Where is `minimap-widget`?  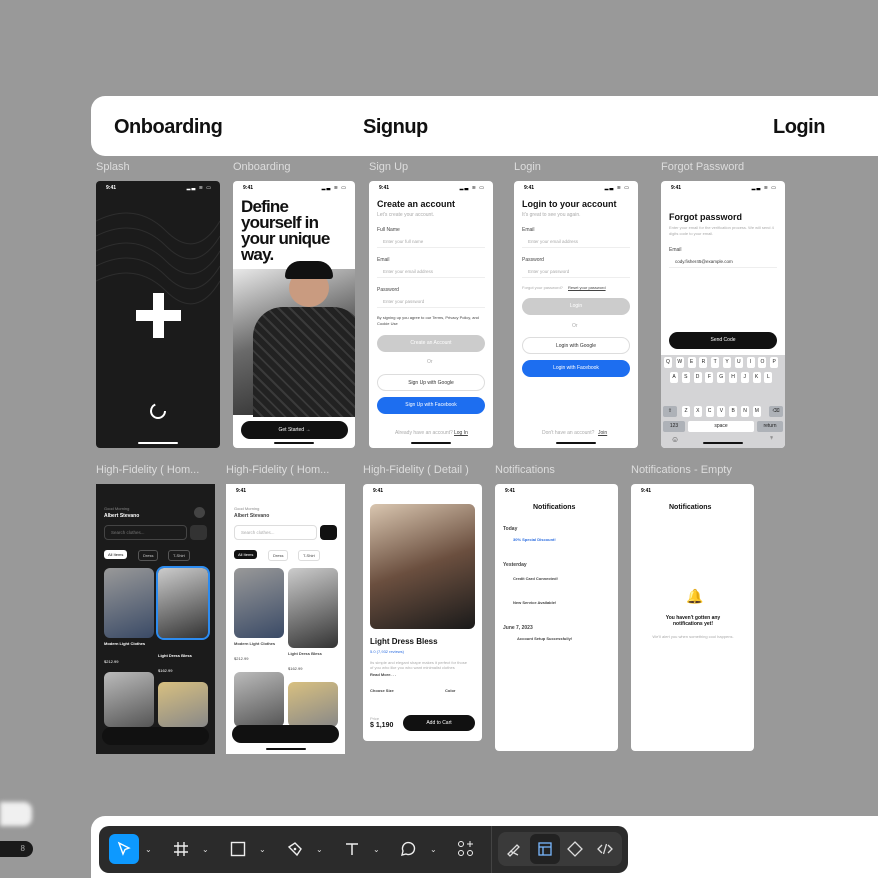
minimap-widget is located at coordinates (16, 814).